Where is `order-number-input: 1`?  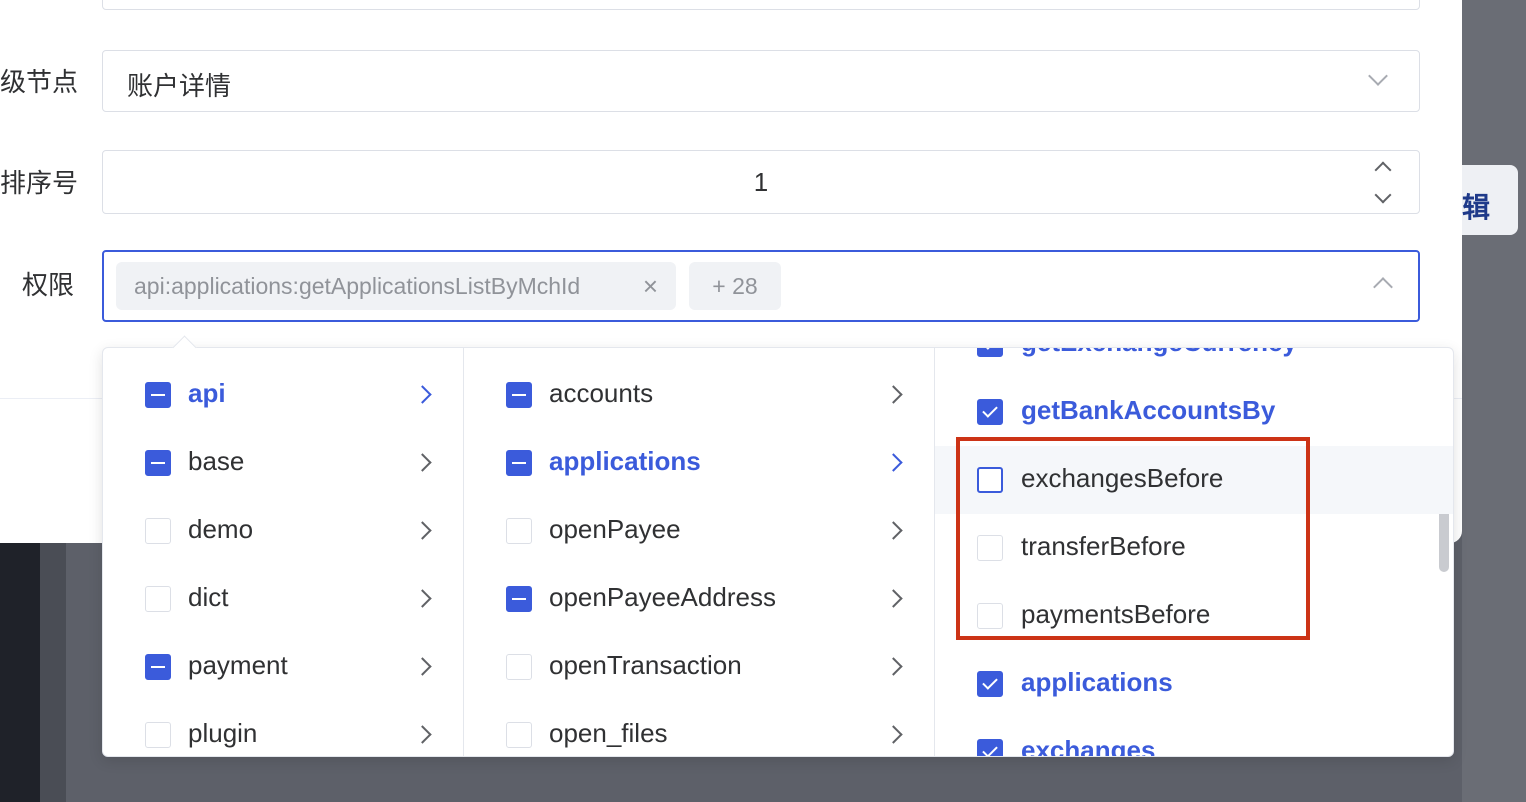
order-number-input: 1 is located at coordinates (761, 182).